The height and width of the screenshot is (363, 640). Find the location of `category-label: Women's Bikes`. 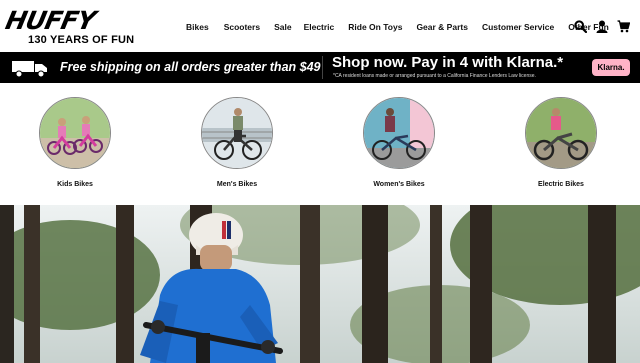

category-label: Women's Bikes is located at coordinates (399, 184).